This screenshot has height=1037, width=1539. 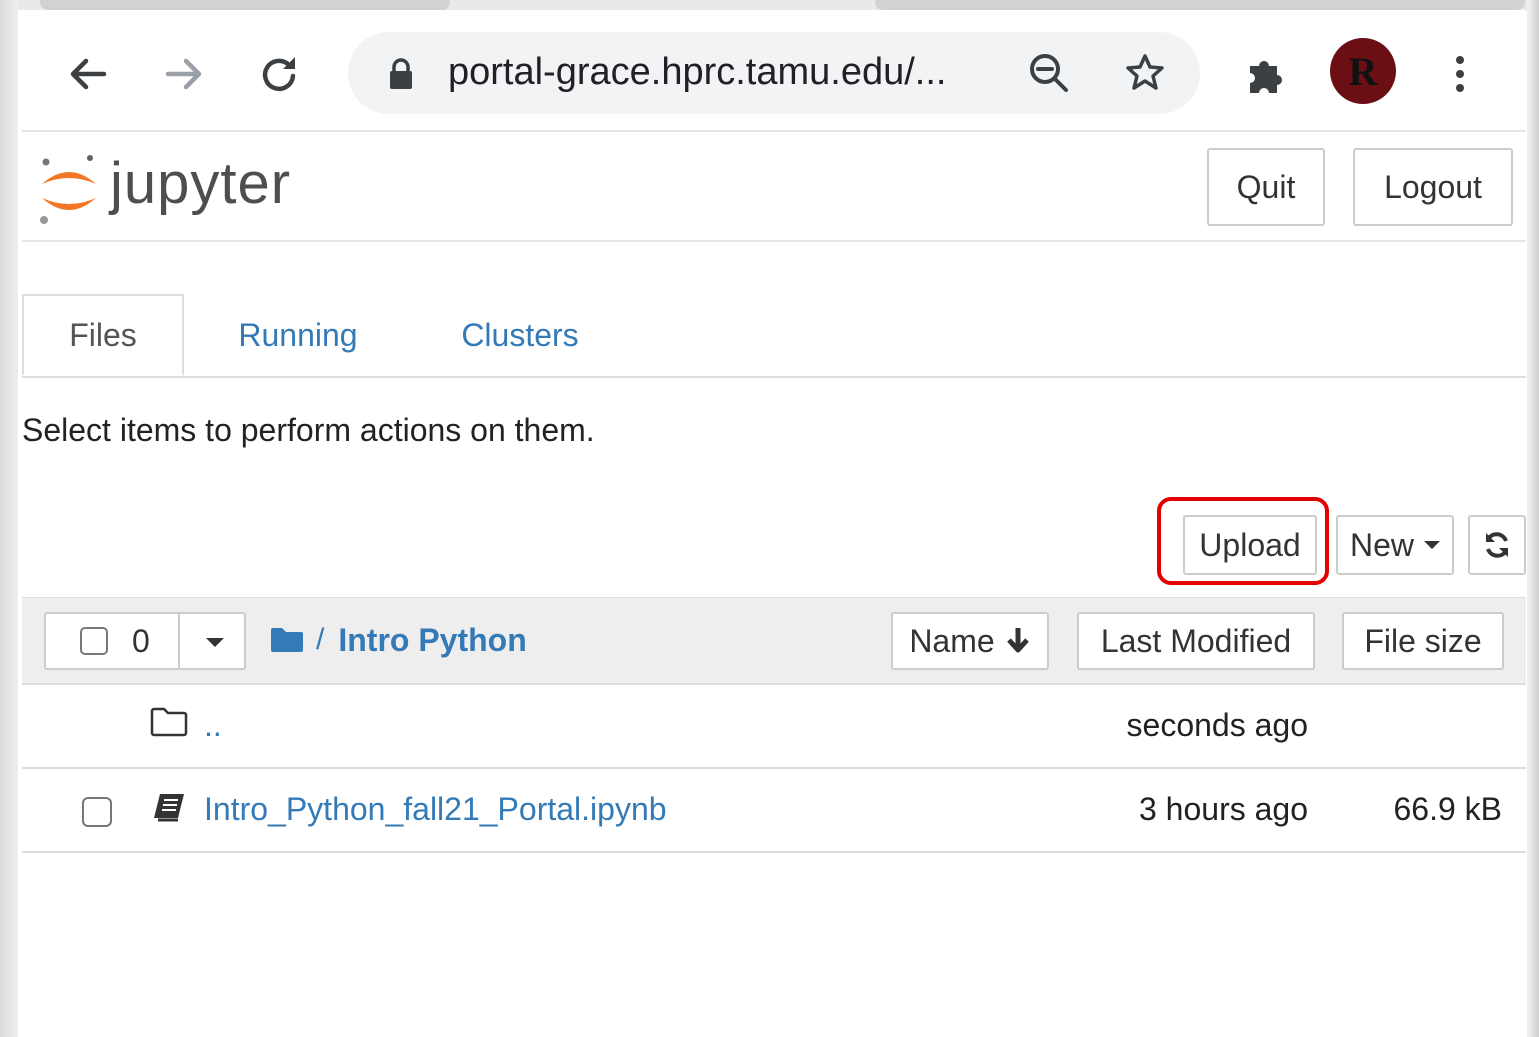 I want to click on row-checkbox, so click(x=97, y=812).